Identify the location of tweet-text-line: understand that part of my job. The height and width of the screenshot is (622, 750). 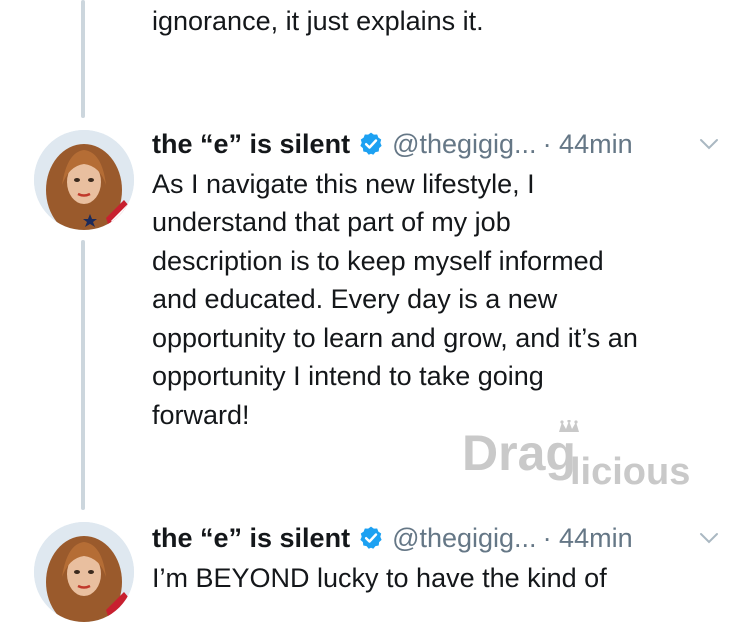
(331, 222).